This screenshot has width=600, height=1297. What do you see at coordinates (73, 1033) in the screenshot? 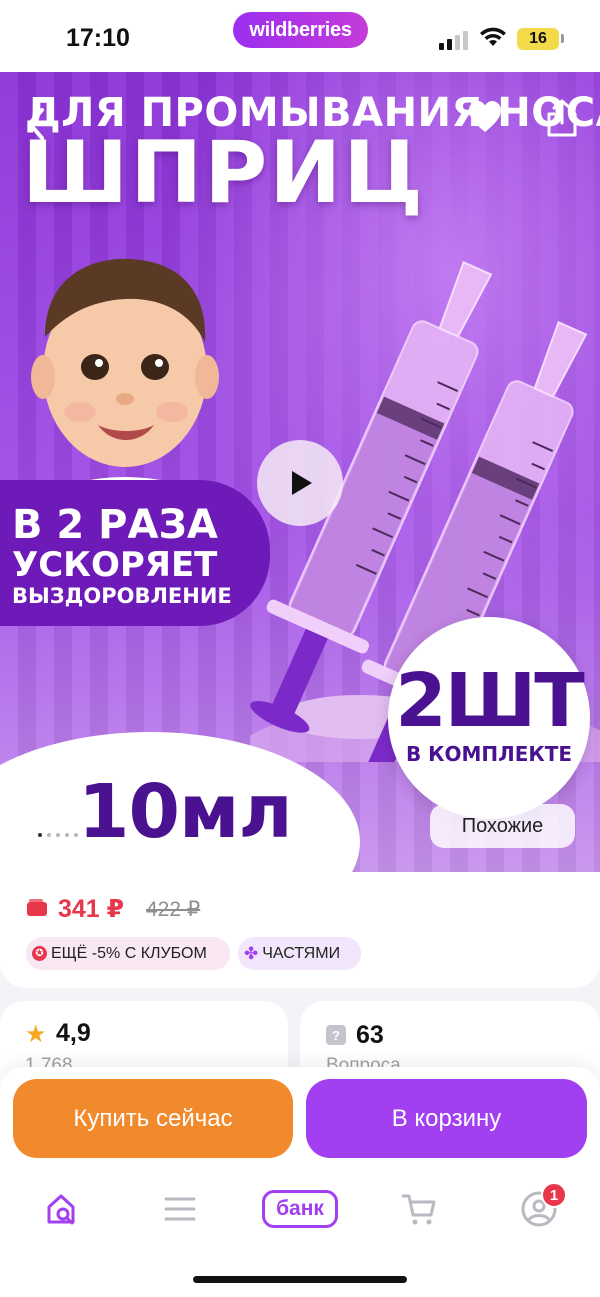
I see `rating-value: 4,9` at bounding box center [73, 1033].